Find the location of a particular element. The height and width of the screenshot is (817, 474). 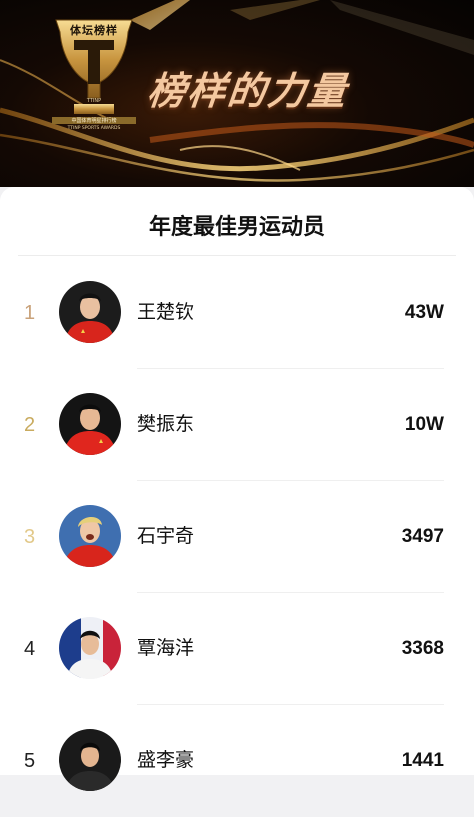

rank-number: 1 is located at coordinates (30, 313).